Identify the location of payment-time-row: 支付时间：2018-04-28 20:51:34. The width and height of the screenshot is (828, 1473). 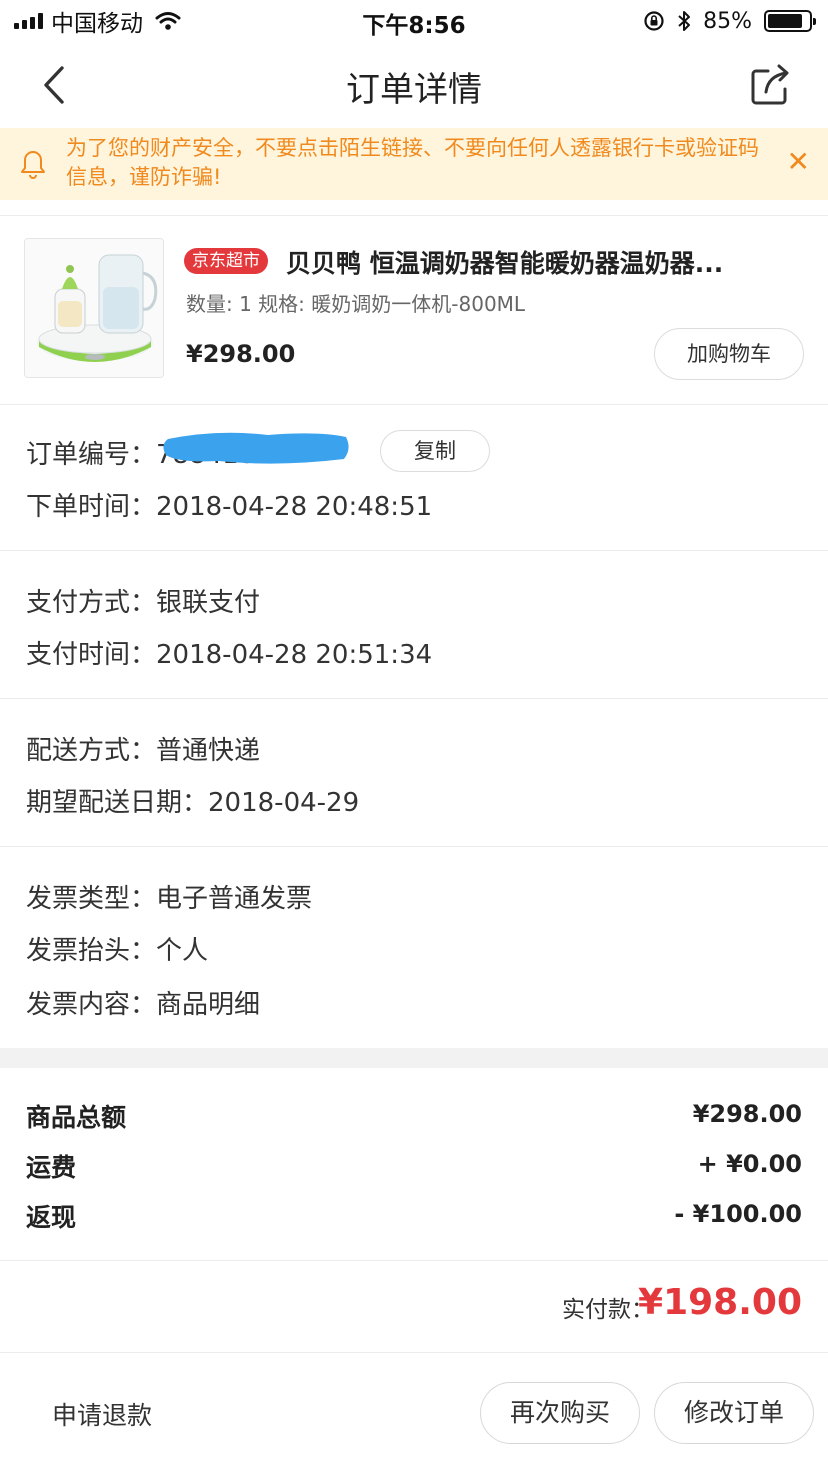
(229, 652).